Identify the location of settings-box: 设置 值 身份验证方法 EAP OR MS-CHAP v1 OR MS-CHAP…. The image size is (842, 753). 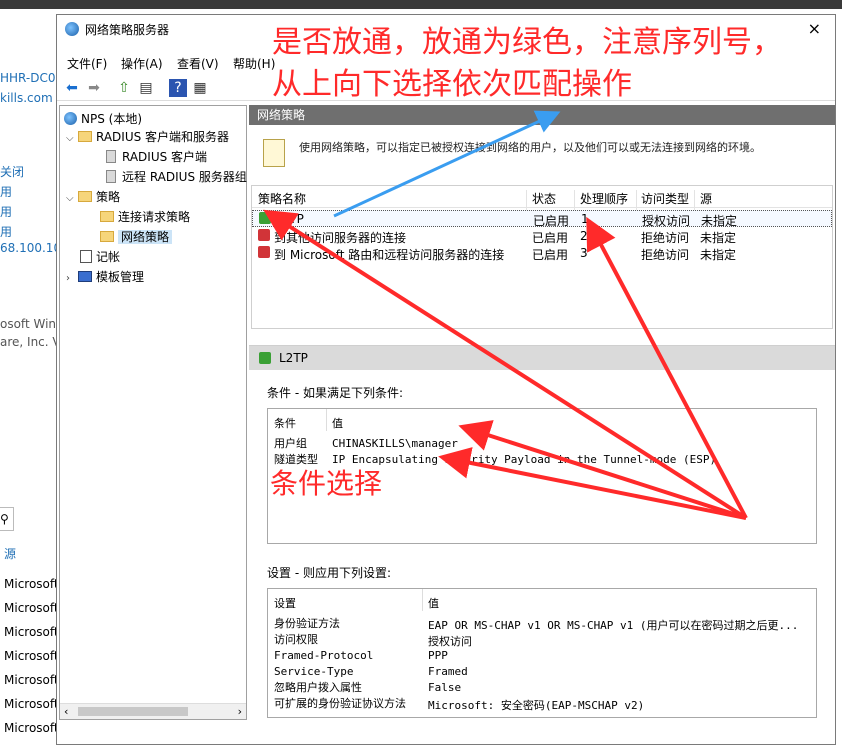
(542, 653).